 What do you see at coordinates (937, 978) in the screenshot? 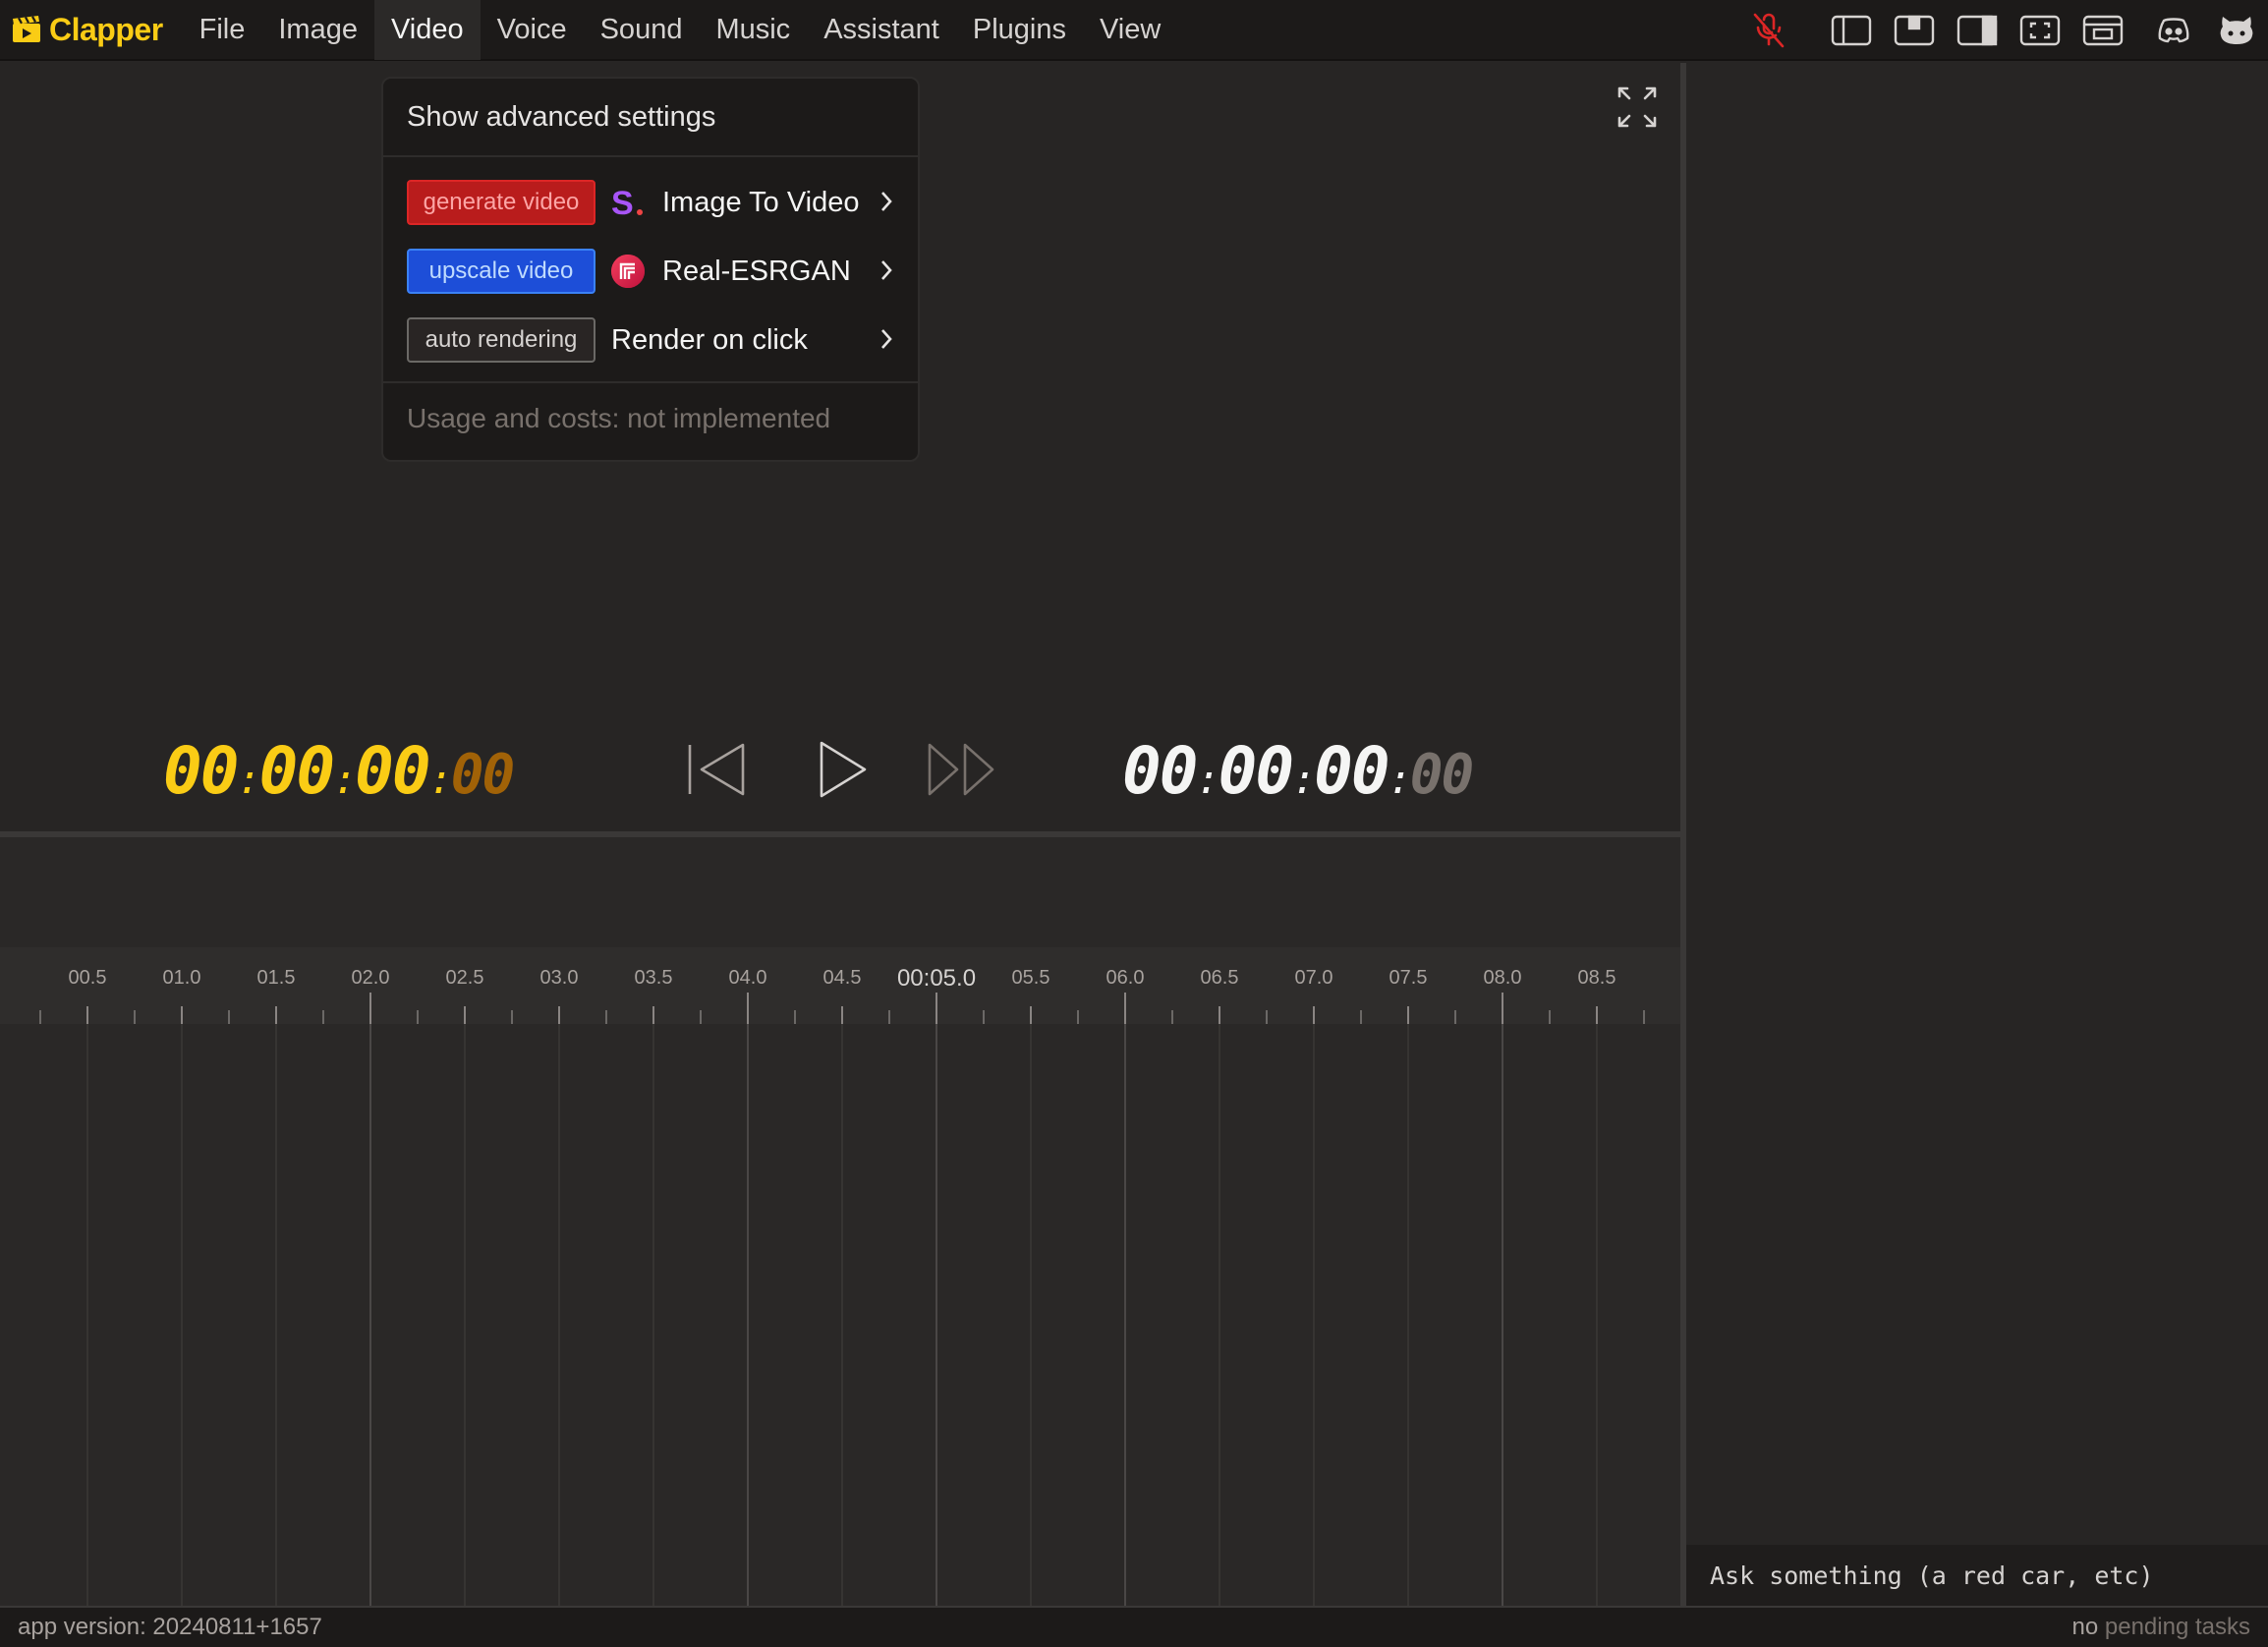
I see `timeline-label: 00:05.0` at bounding box center [937, 978].